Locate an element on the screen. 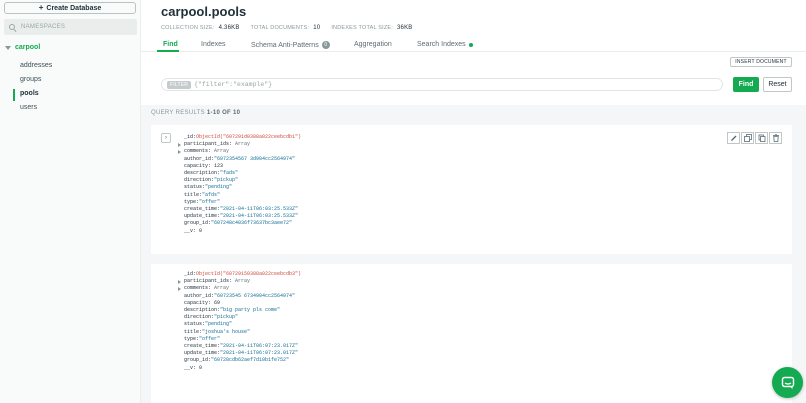 The image size is (806, 403). active-indicator is located at coordinates (14, 95).